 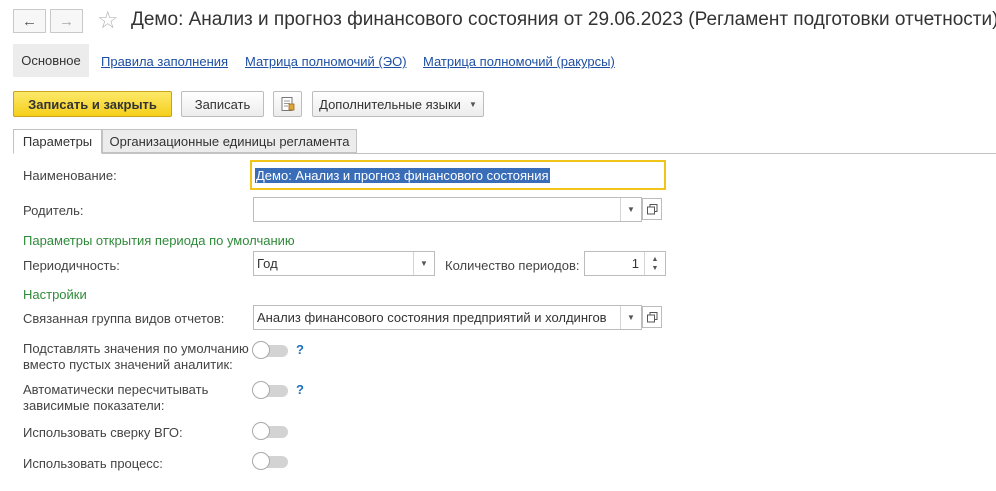 I want to click on nav-link-fill-rules: Правила заполнения, so click(x=164, y=61).